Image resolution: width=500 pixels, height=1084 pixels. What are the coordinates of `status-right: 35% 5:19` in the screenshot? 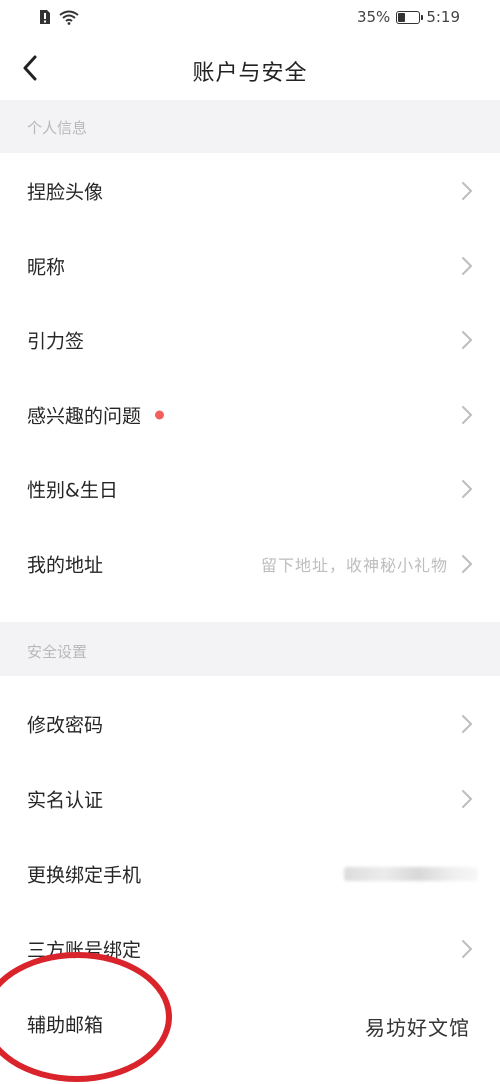 It's located at (408, 17).